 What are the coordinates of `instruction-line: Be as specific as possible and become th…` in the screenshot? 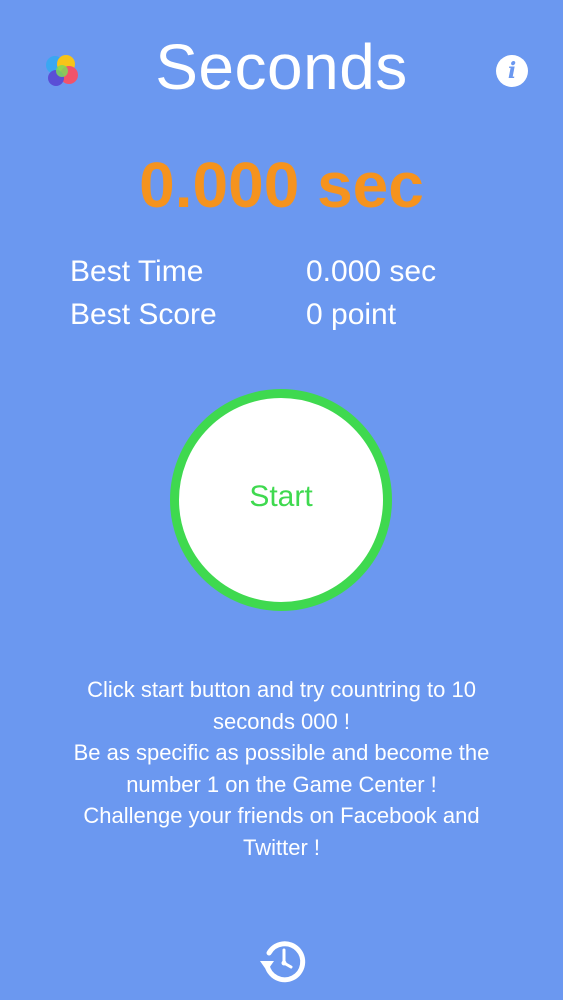 It's located at (281, 752).